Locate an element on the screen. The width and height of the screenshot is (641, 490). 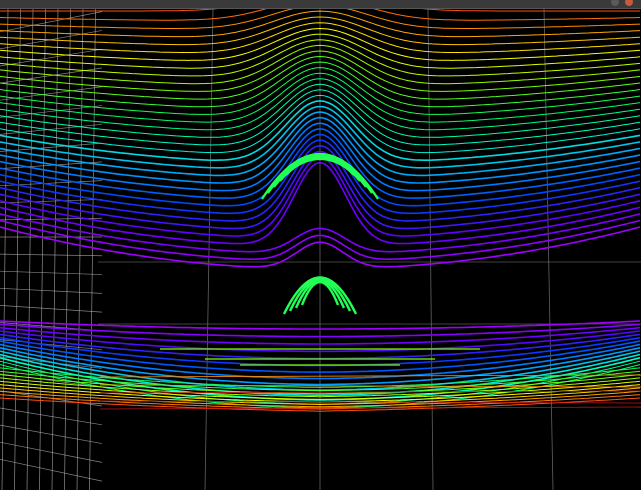
minimize-button is located at coordinates (615, 3).